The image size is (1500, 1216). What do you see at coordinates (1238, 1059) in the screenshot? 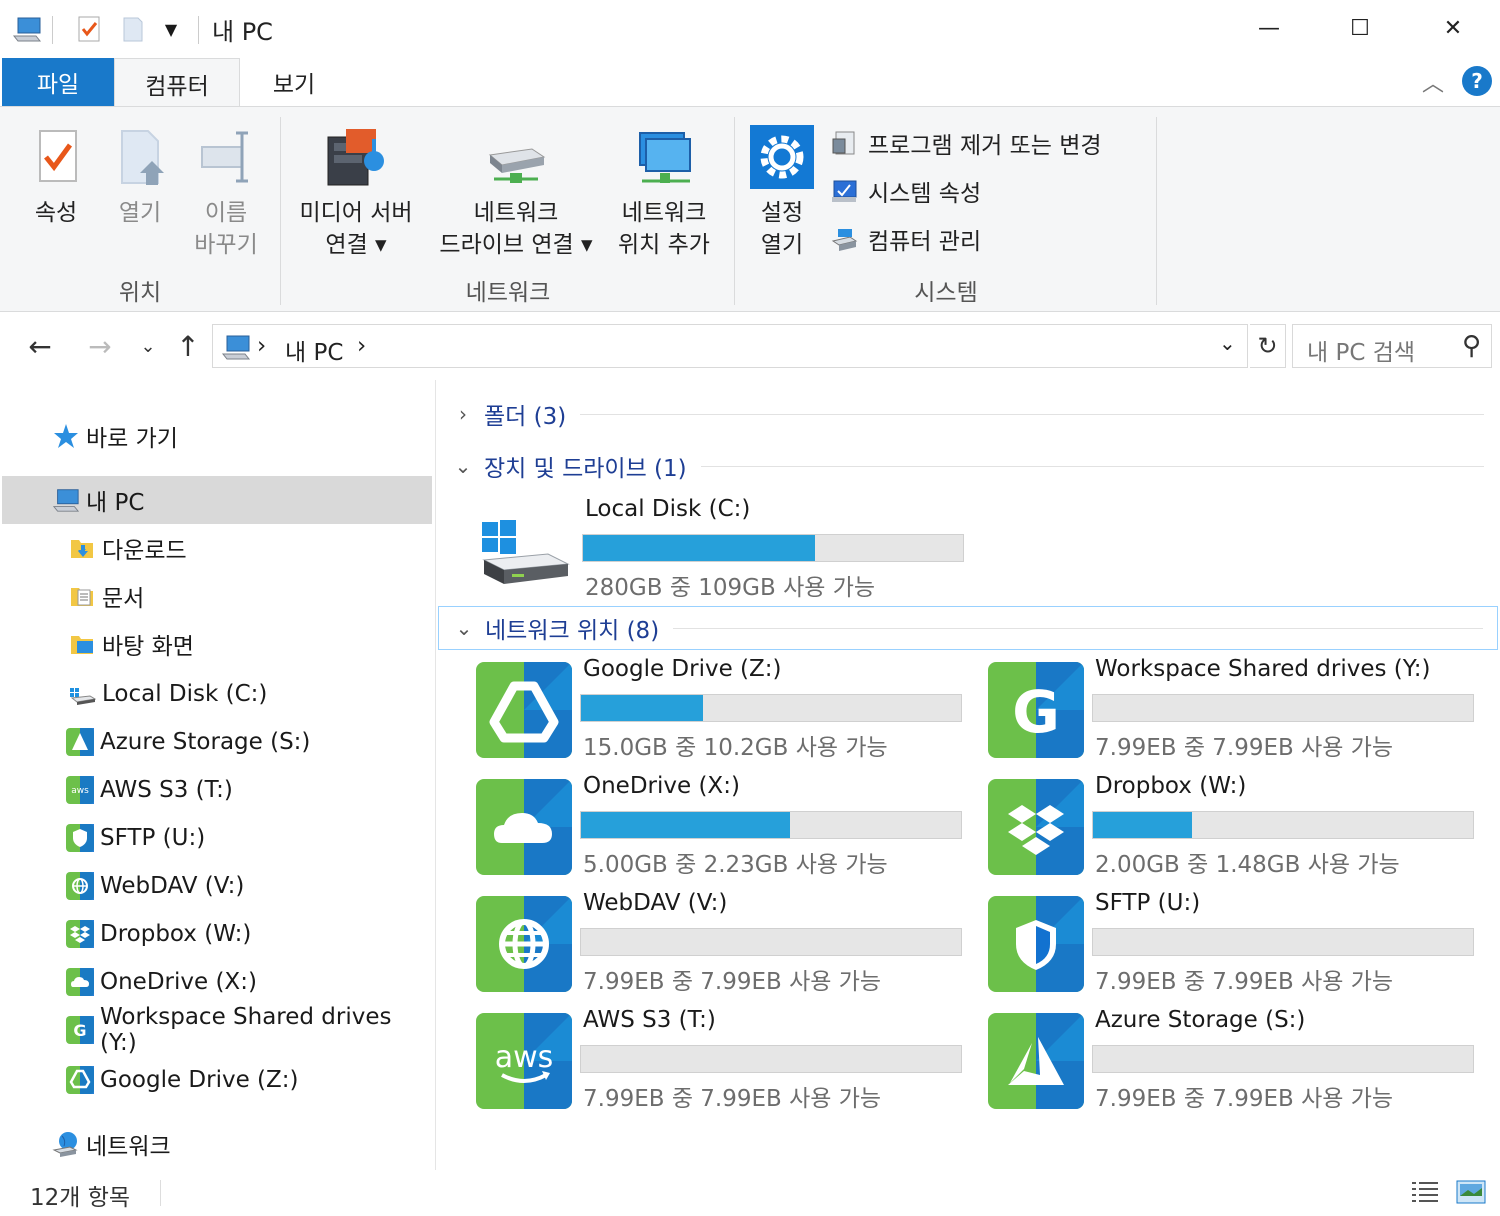
I see `network-drive-tile: Azure Storage (S:) 7.99EB 중 7.99EB 사용 가능` at bounding box center [1238, 1059].